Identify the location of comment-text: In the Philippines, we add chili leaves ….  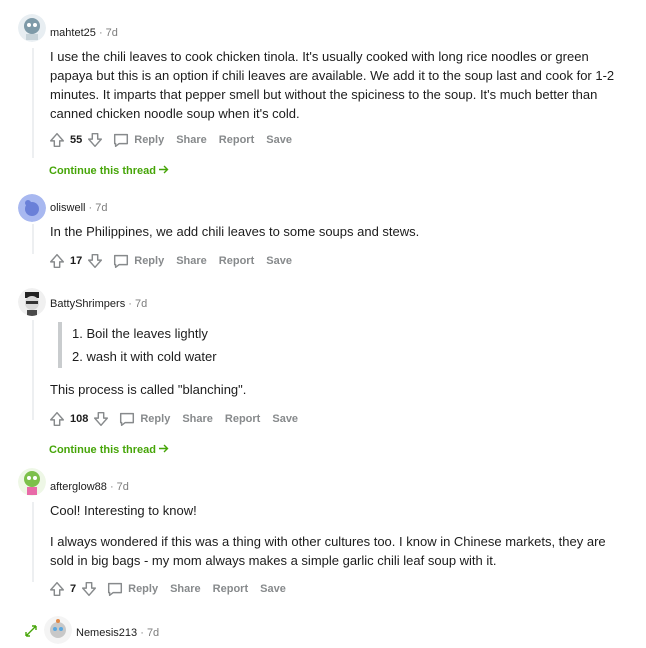
(235, 231).